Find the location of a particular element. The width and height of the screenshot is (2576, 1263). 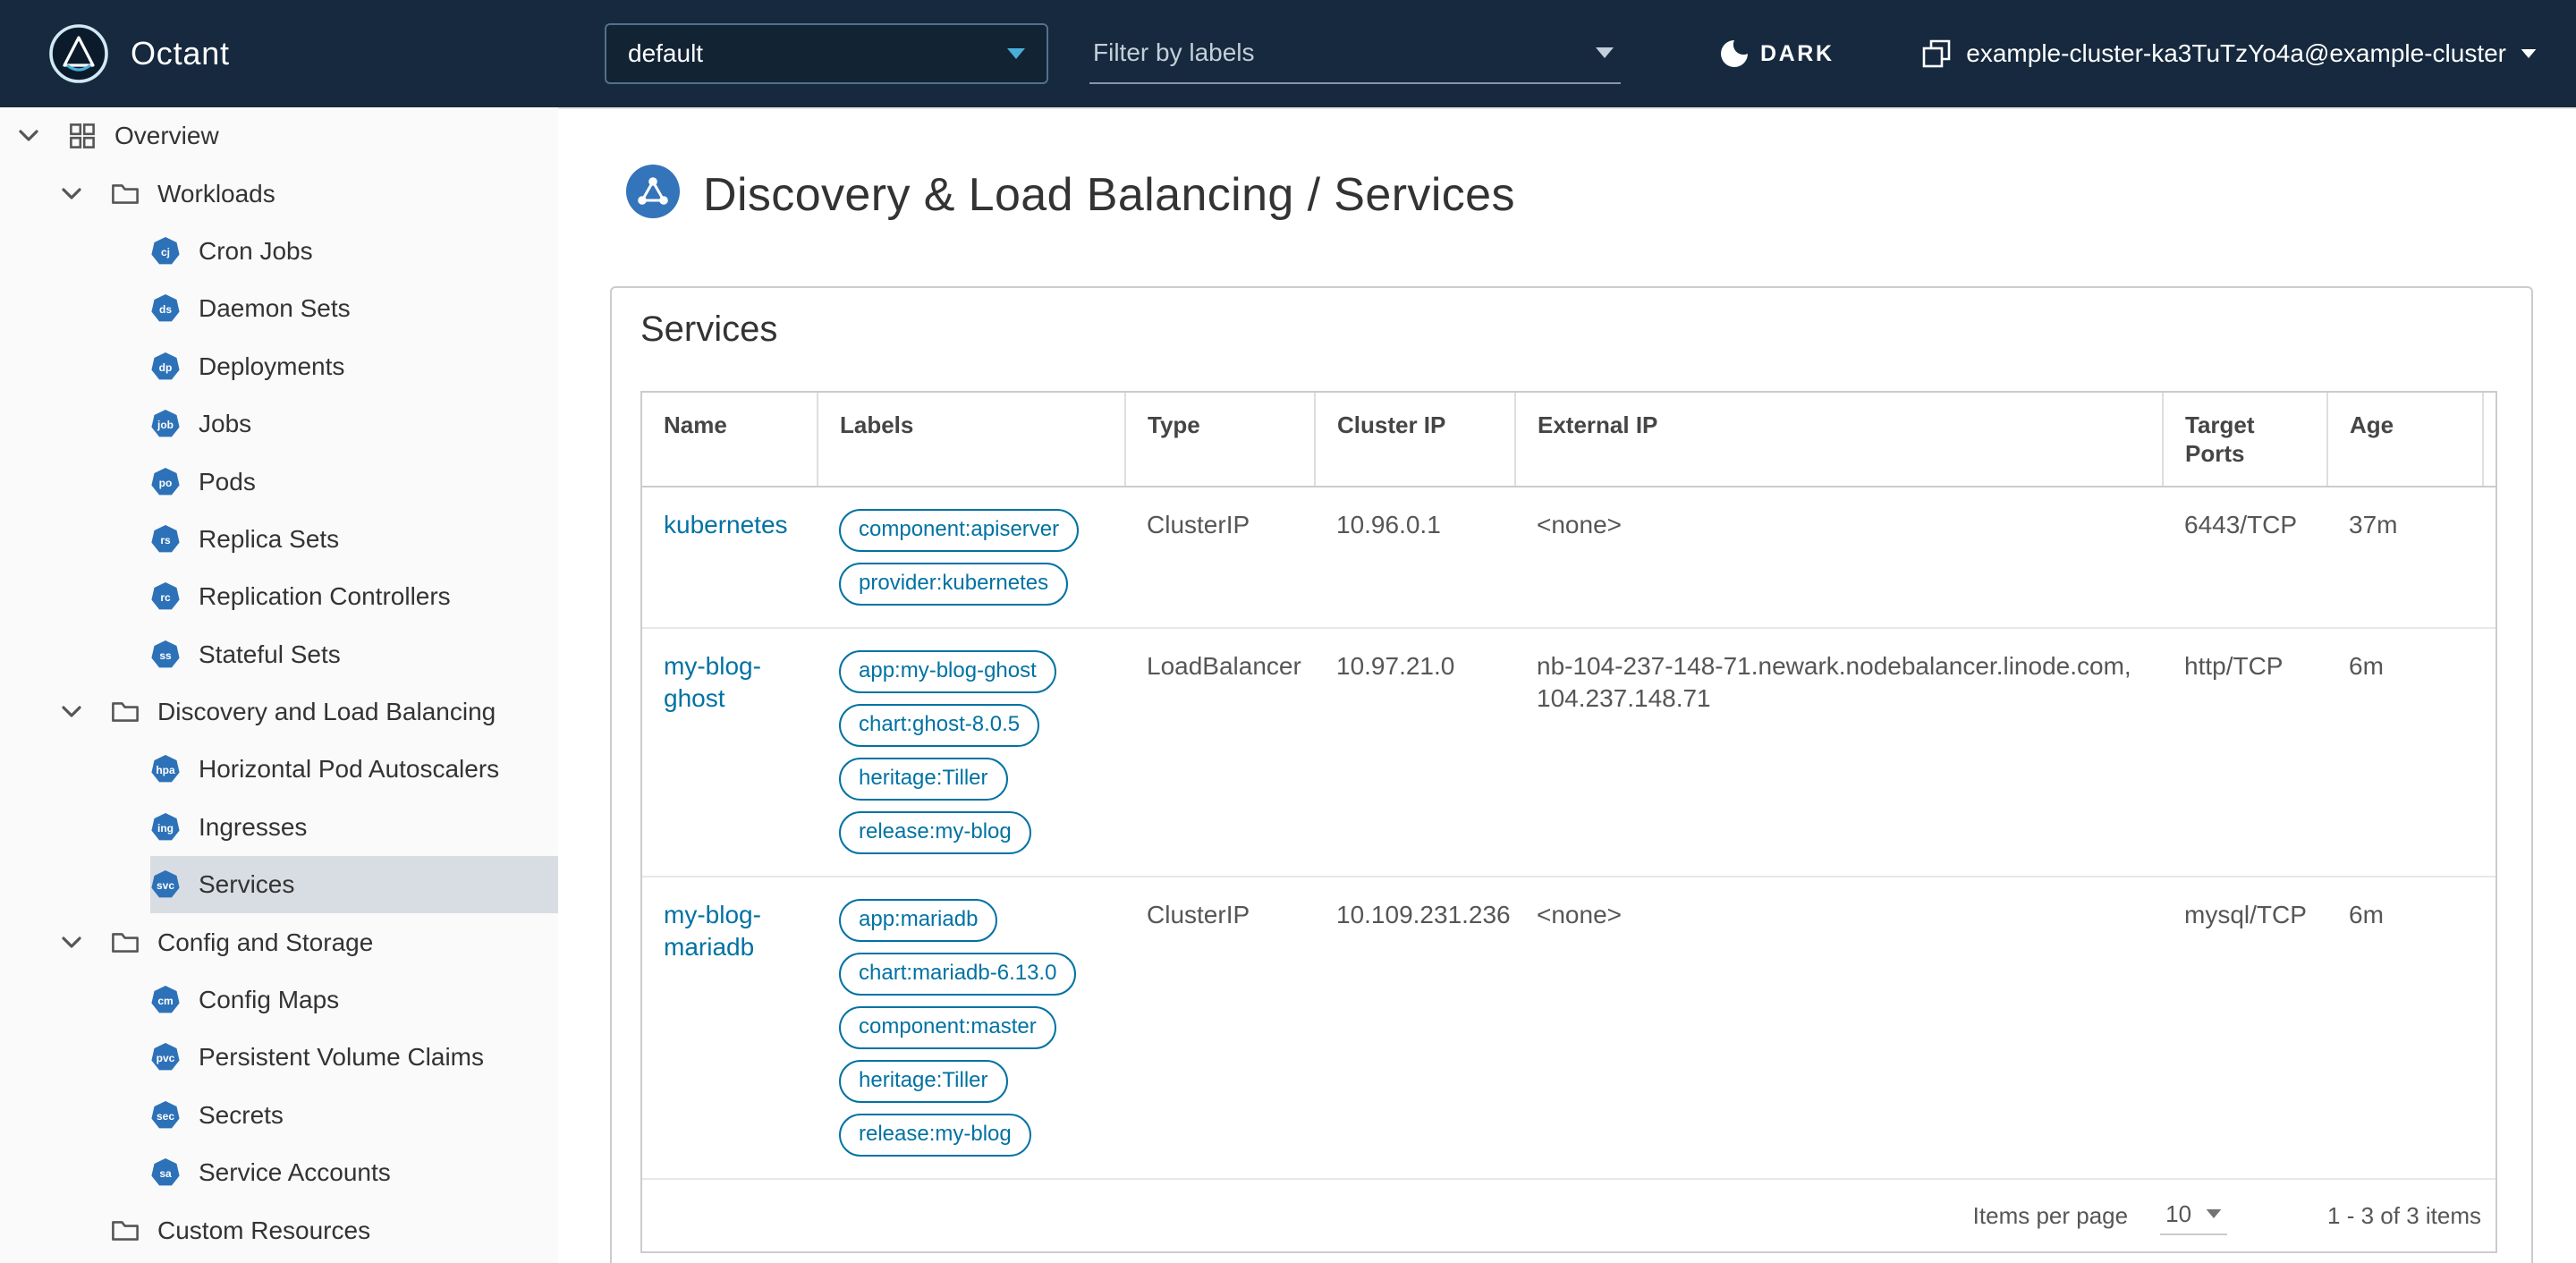

cell-target-ports: http/TCP is located at coordinates (2245, 752).